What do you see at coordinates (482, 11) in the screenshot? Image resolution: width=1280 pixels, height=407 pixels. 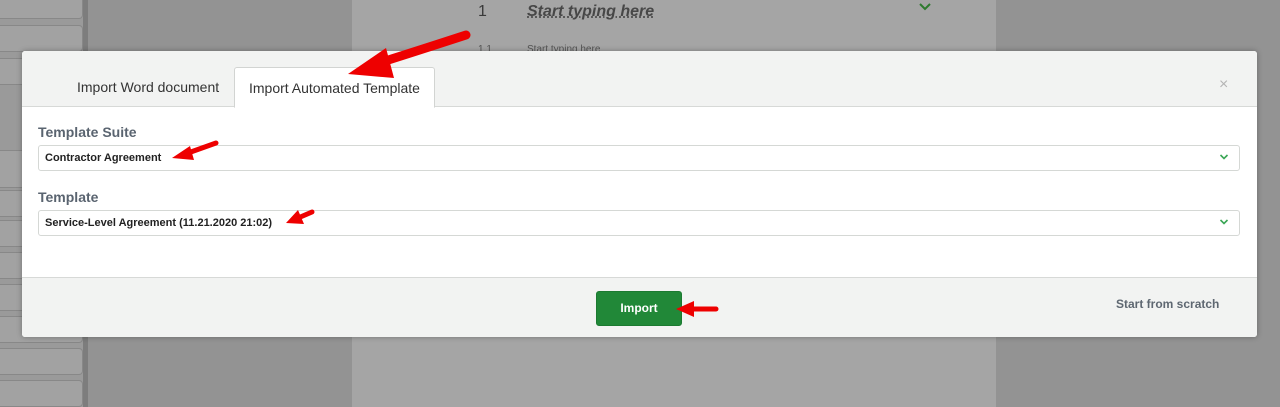 I see `clause-number: 1` at bounding box center [482, 11].